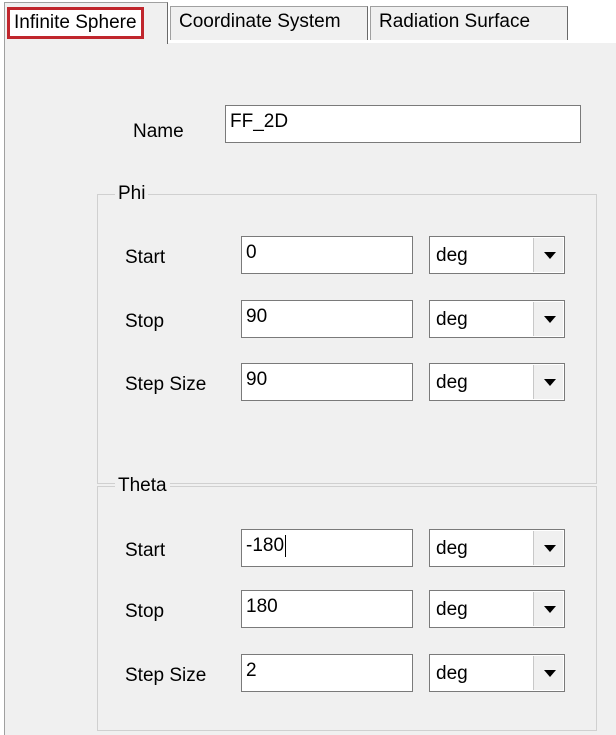 The height and width of the screenshot is (735, 616). What do you see at coordinates (327, 609) in the screenshot?
I see `theta-stop-input: 180` at bounding box center [327, 609].